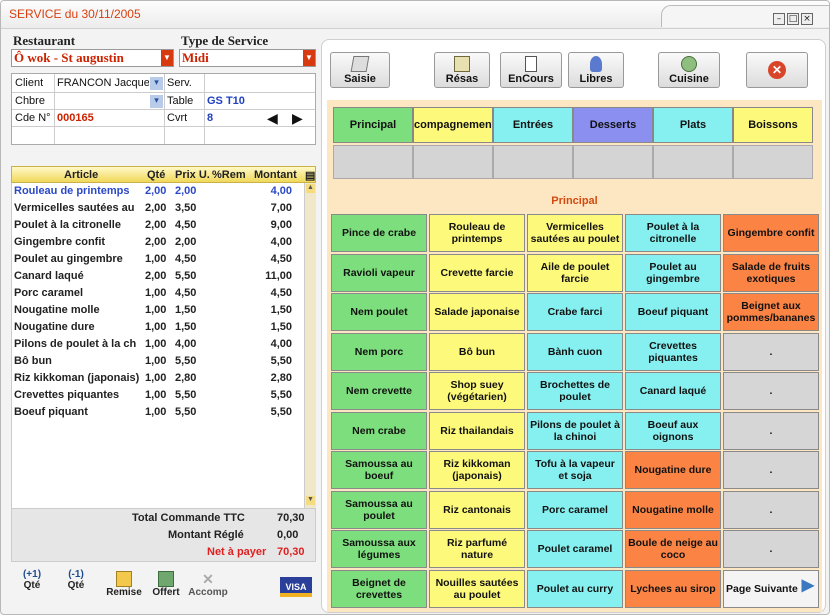 The width and height of the screenshot is (830, 615). What do you see at coordinates (226, 101) in the screenshot?
I see `table-field: GS T10` at bounding box center [226, 101].